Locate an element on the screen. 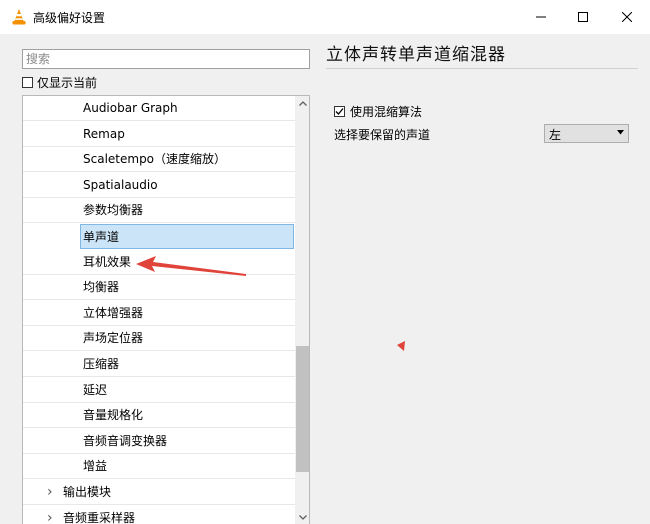  tree-item-label: 参数均衡器 is located at coordinates (113, 210).